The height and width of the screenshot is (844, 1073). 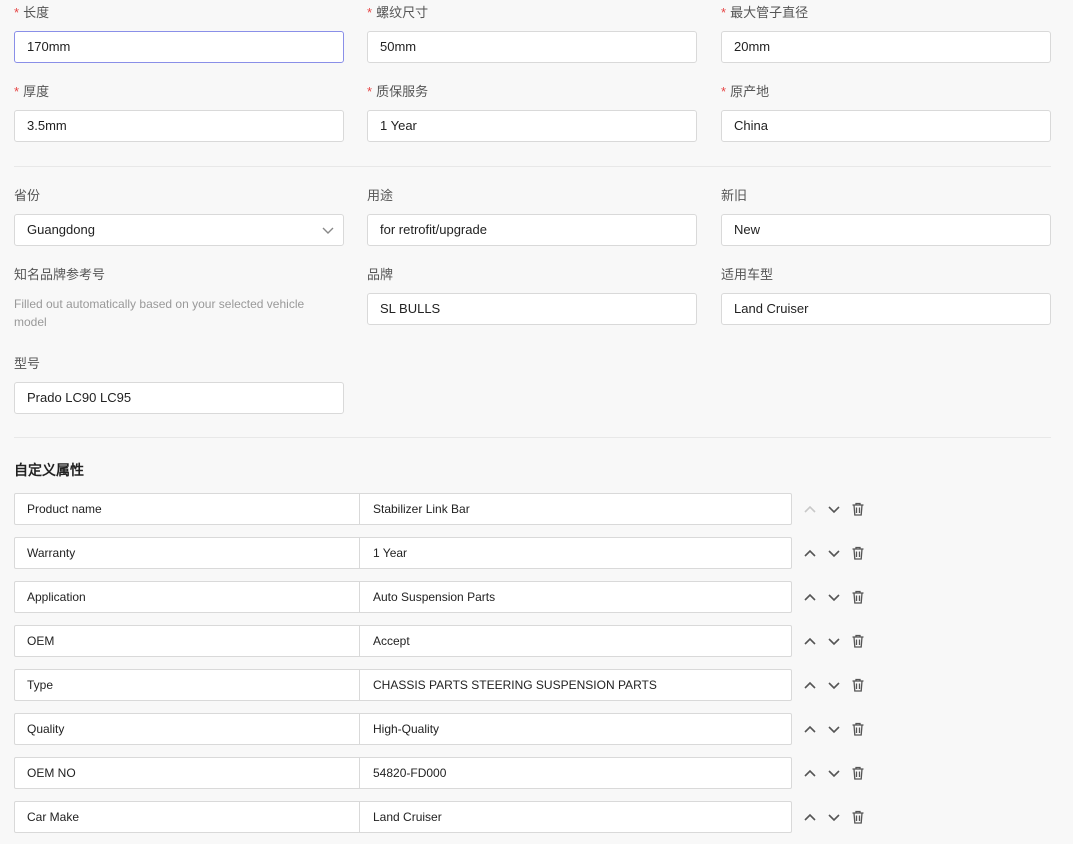 What do you see at coordinates (36, 91) in the screenshot?
I see `field-label: 厚度` at bounding box center [36, 91].